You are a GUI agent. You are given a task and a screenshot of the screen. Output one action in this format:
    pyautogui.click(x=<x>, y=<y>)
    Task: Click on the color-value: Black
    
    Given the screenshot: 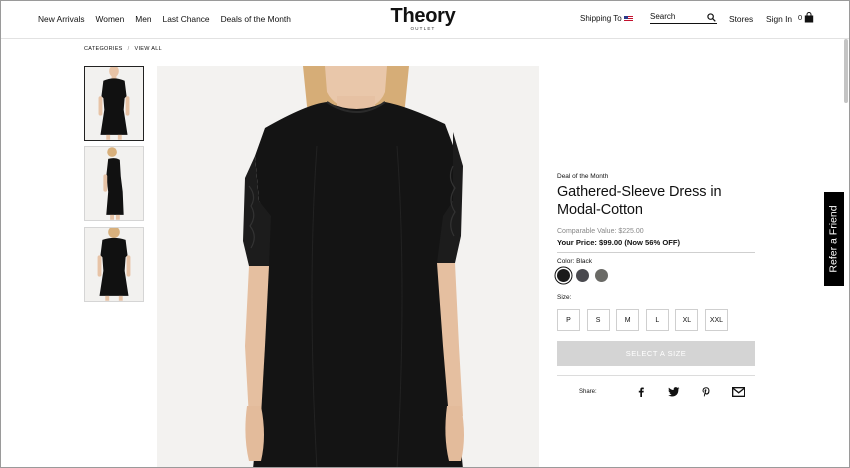 What is the action you would take?
    pyautogui.click(x=584, y=261)
    